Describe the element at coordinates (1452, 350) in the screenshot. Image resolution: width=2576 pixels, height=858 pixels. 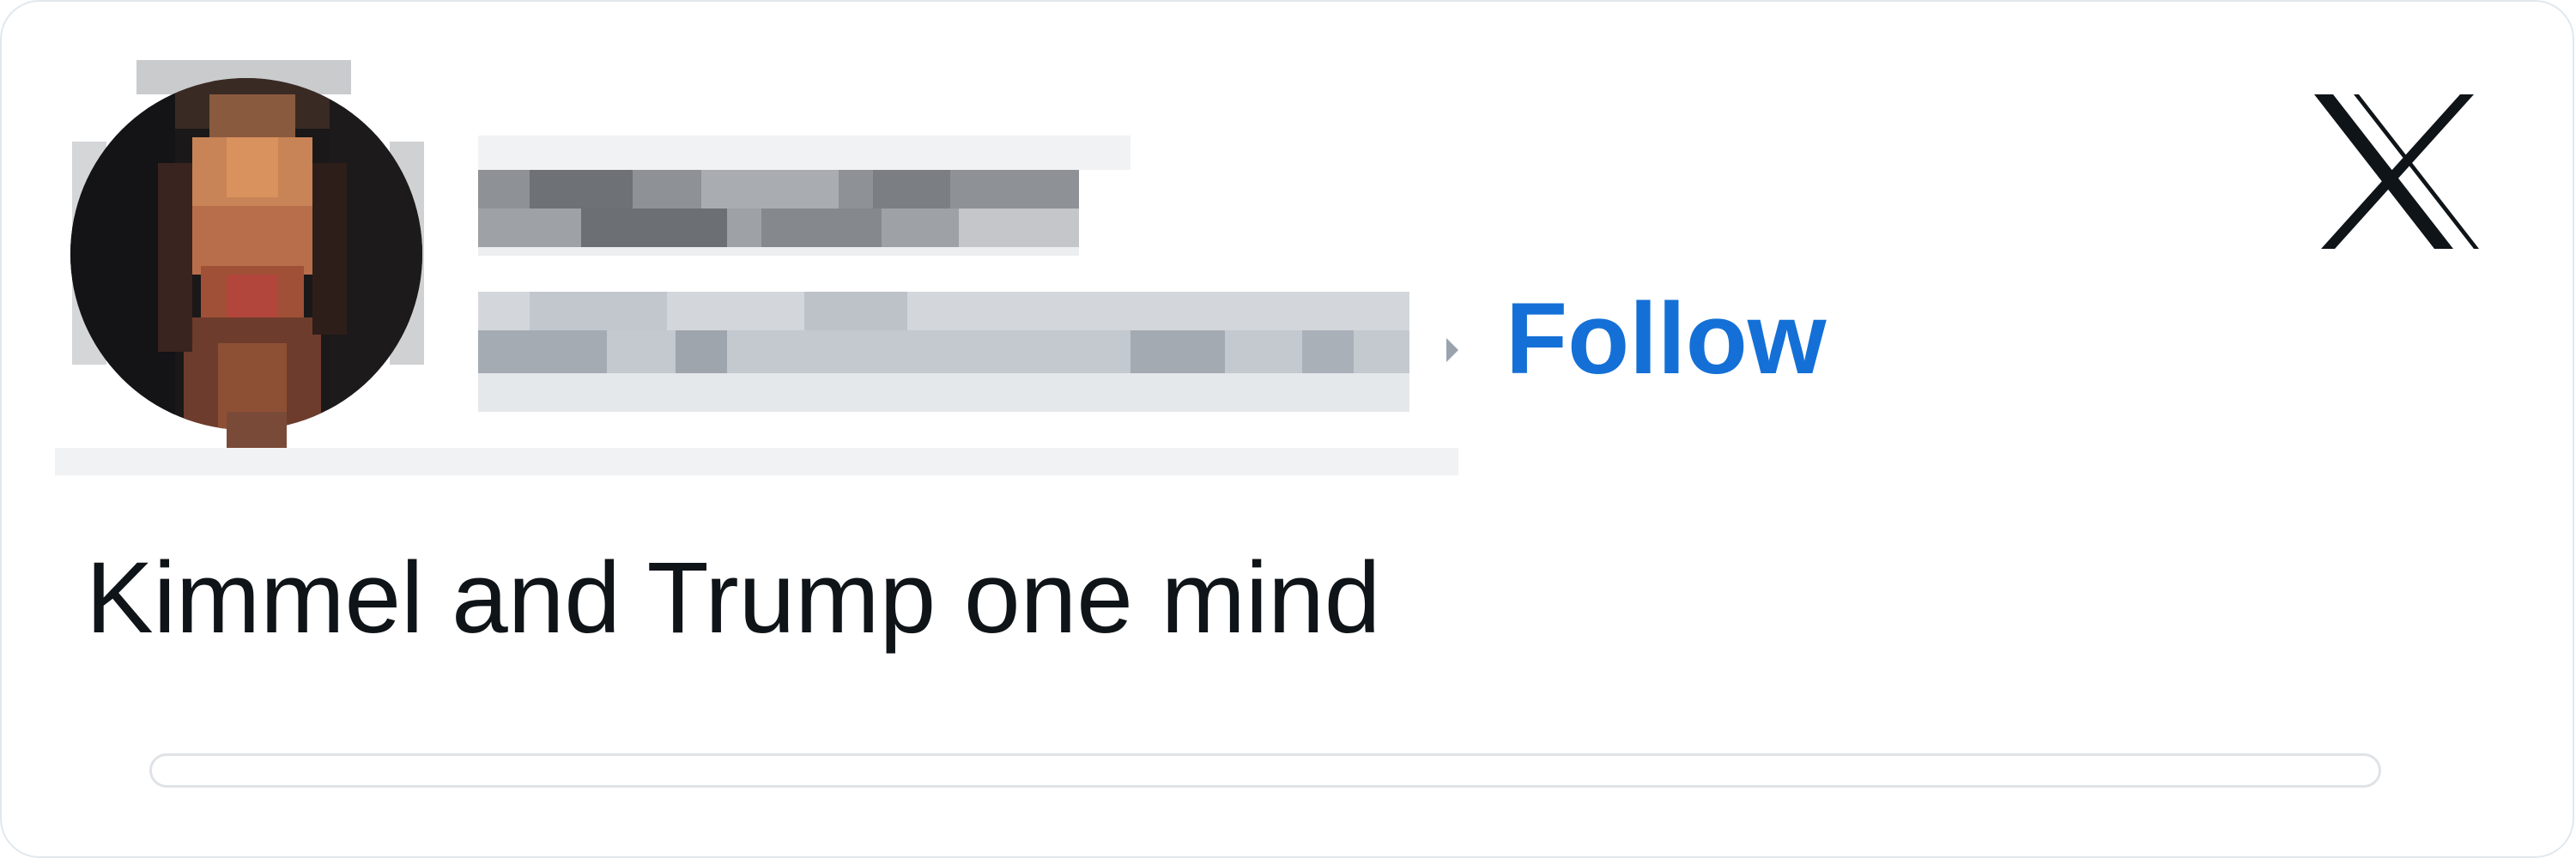
I see `separator-dot` at that location.